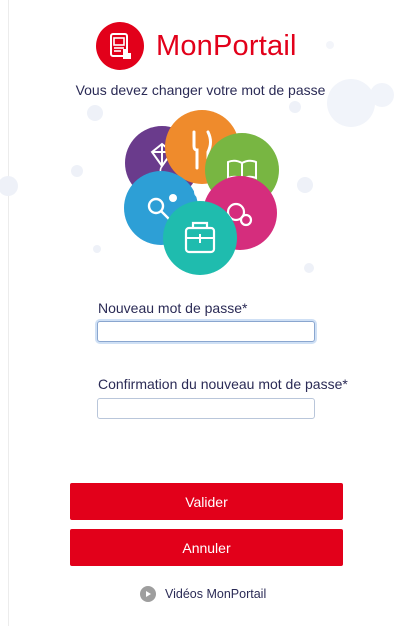 The height and width of the screenshot is (626, 401). What do you see at coordinates (226, 45) in the screenshot?
I see `app-title: MonPortail` at bounding box center [226, 45].